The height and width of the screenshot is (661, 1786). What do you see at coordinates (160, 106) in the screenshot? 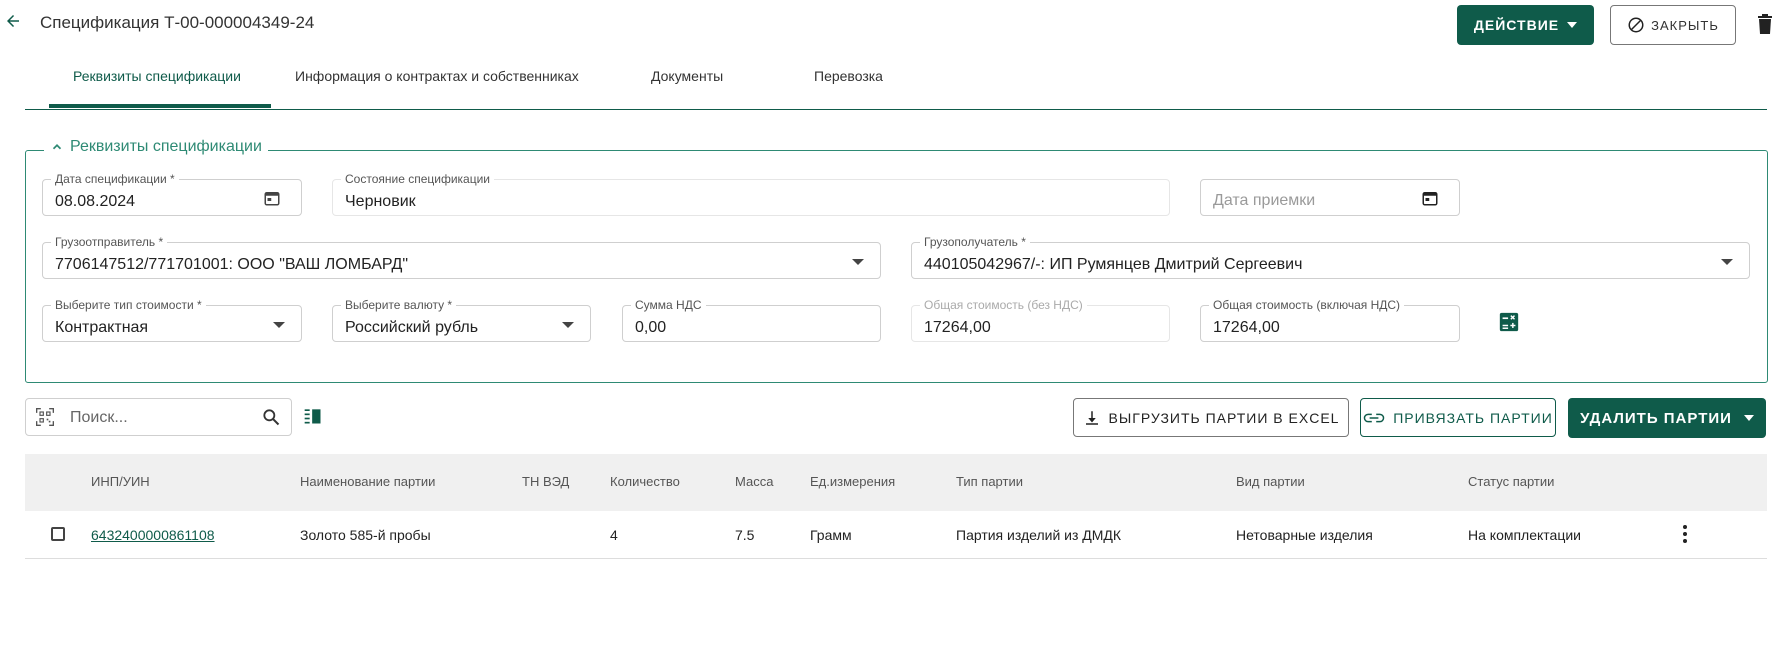
I see `active-tab-indicator` at bounding box center [160, 106].